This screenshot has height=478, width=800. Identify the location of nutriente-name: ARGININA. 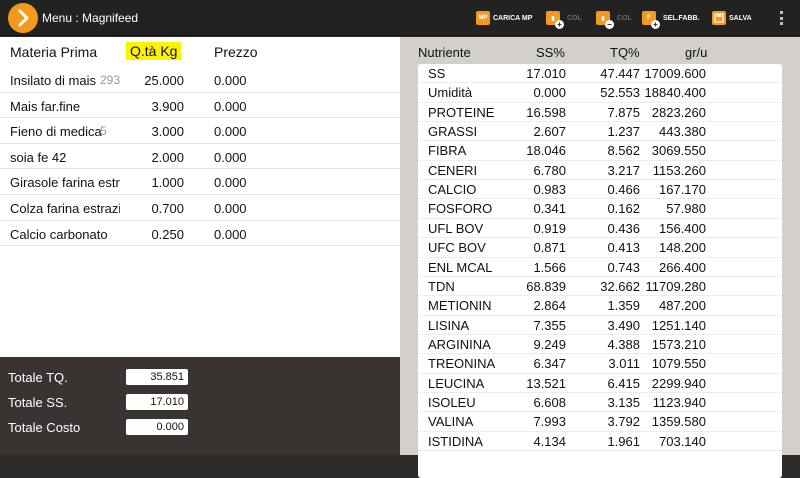
(459, 344).